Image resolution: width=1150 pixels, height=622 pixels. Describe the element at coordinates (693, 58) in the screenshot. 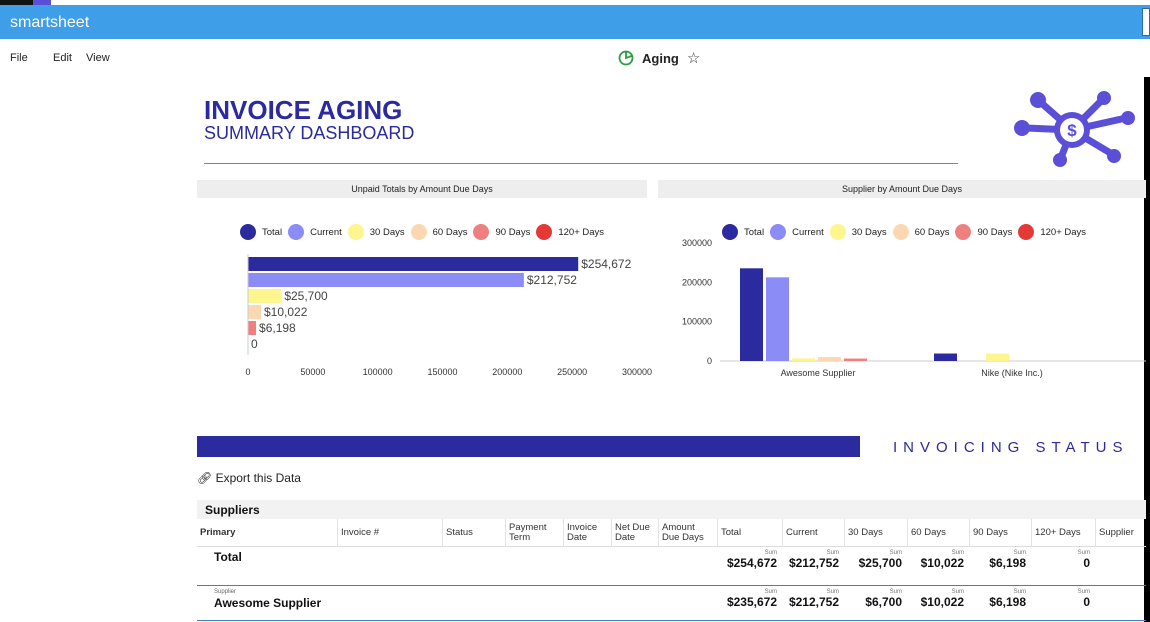

I see `favorite-star-icon: ☆` at that location.